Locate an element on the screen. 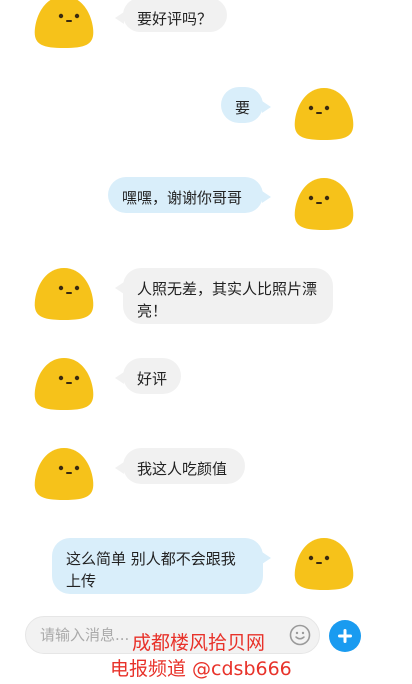 This screenshot has height=684, width=412. message-bubble: 好评 is located at coordinates (148, 376).